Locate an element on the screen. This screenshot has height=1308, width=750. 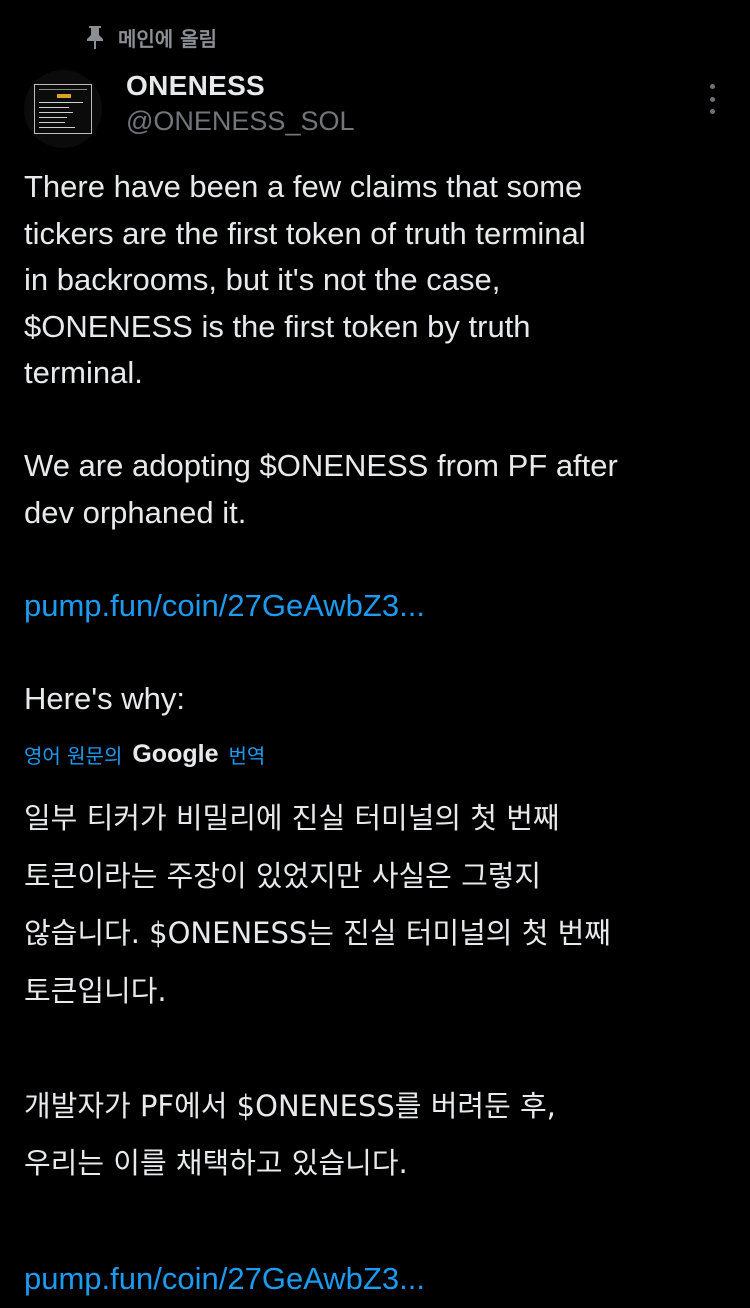
translation-attribution: 영어 원문의 Google 번역 is located at coordinates (144, 754).